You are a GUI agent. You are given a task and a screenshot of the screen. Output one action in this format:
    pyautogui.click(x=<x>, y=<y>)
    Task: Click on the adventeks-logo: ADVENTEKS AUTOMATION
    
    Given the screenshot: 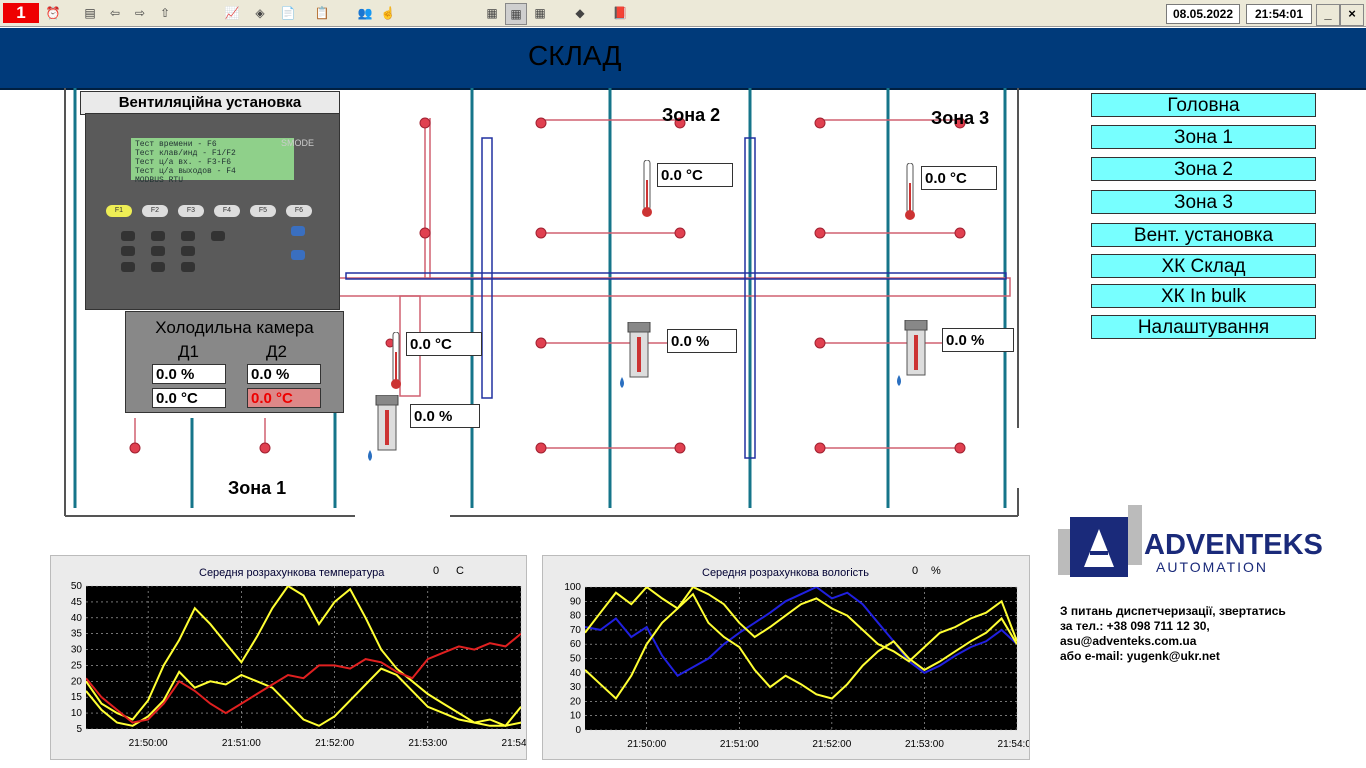 What is the action you would take?
    pyautogui.click(x=1198, y=550)
    